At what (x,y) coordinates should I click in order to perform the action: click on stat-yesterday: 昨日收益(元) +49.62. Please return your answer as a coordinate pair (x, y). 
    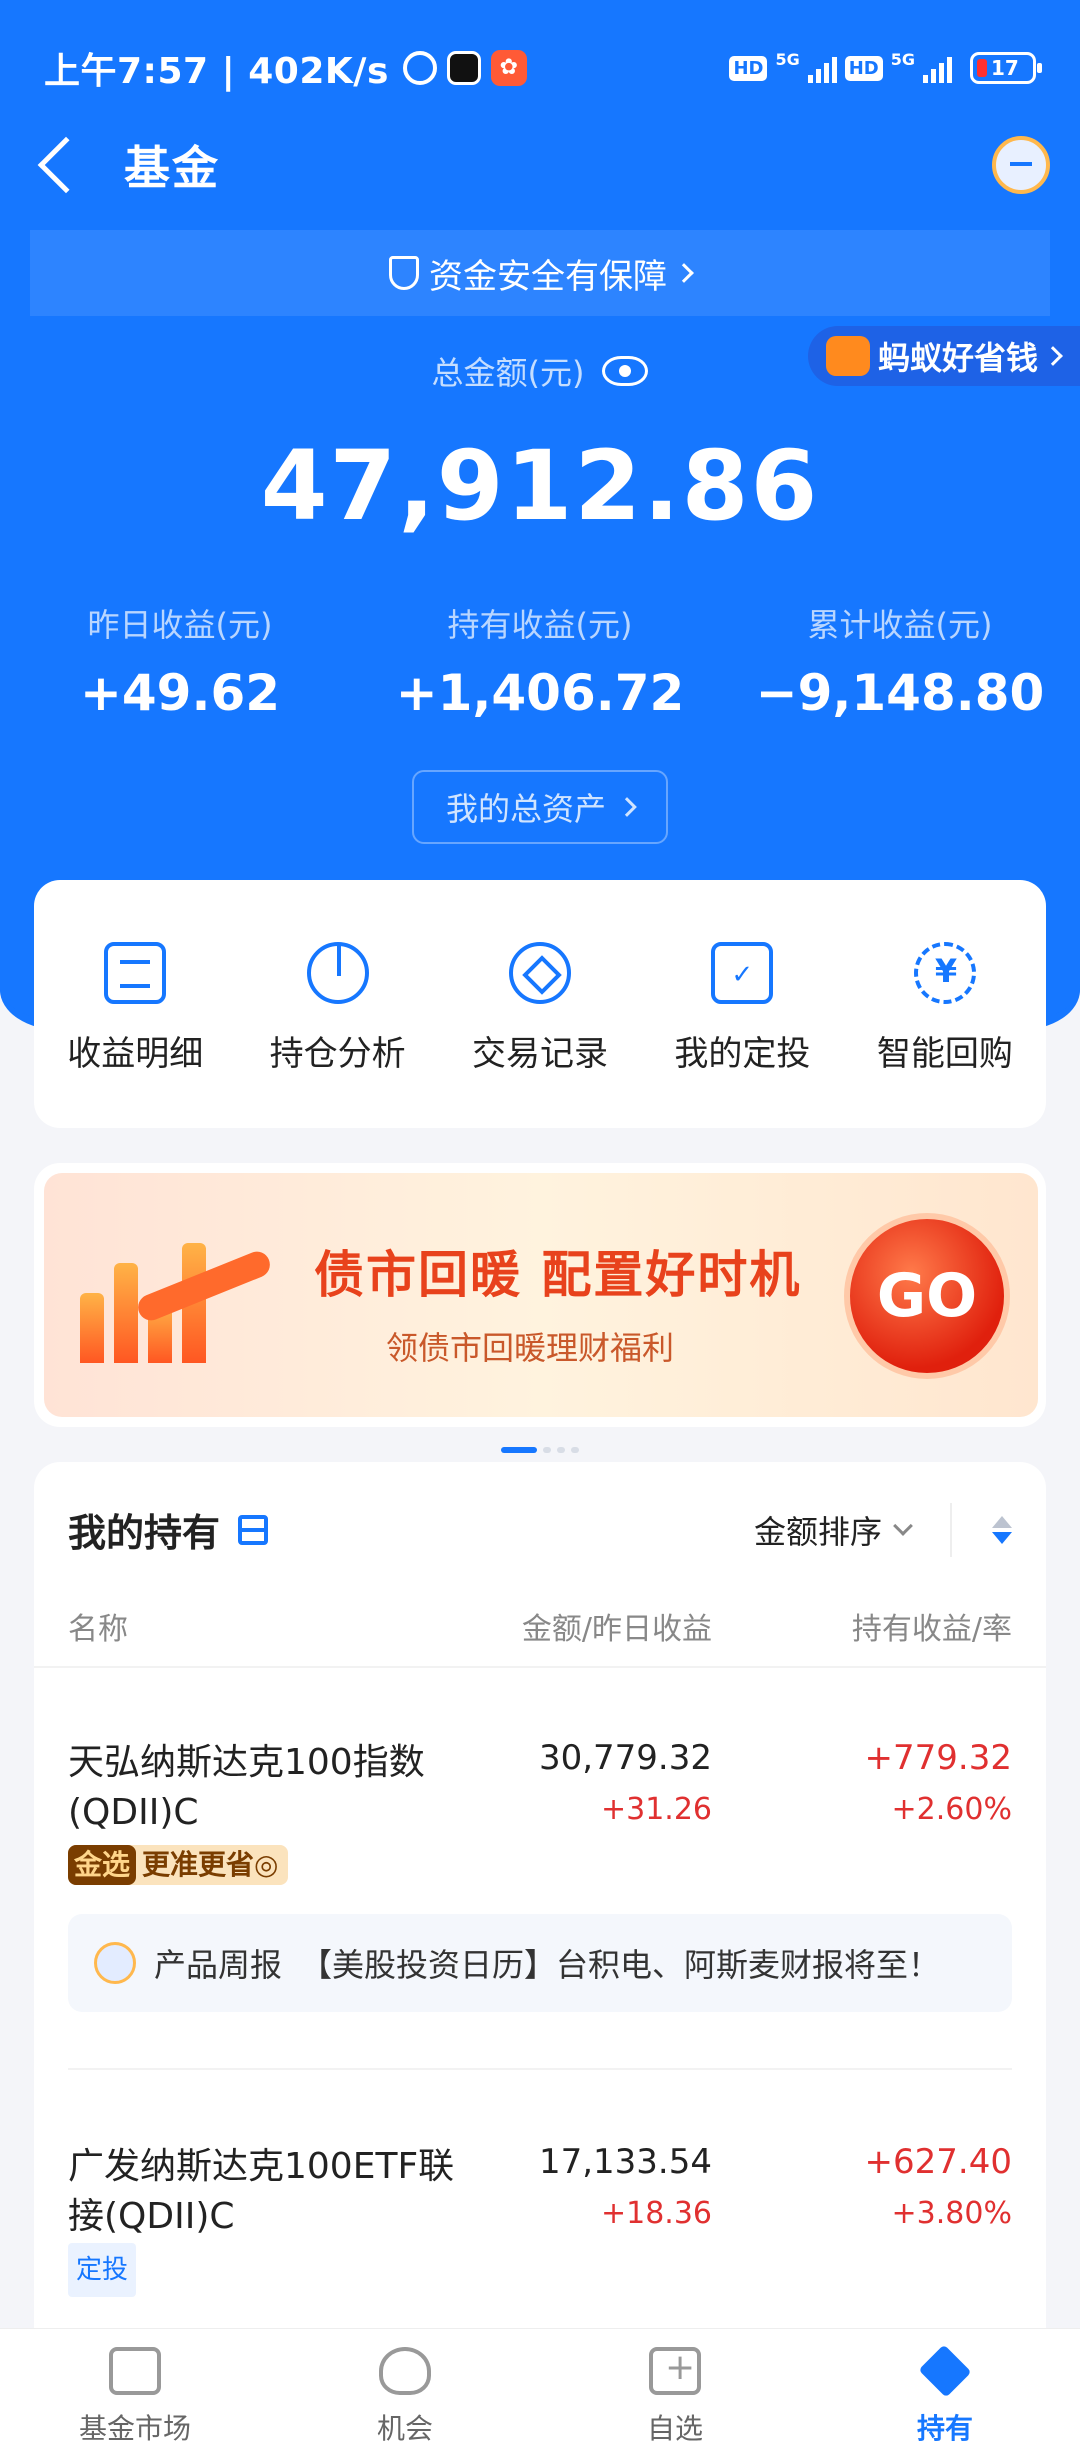
    Looking at the image, I should click on (180, 661).